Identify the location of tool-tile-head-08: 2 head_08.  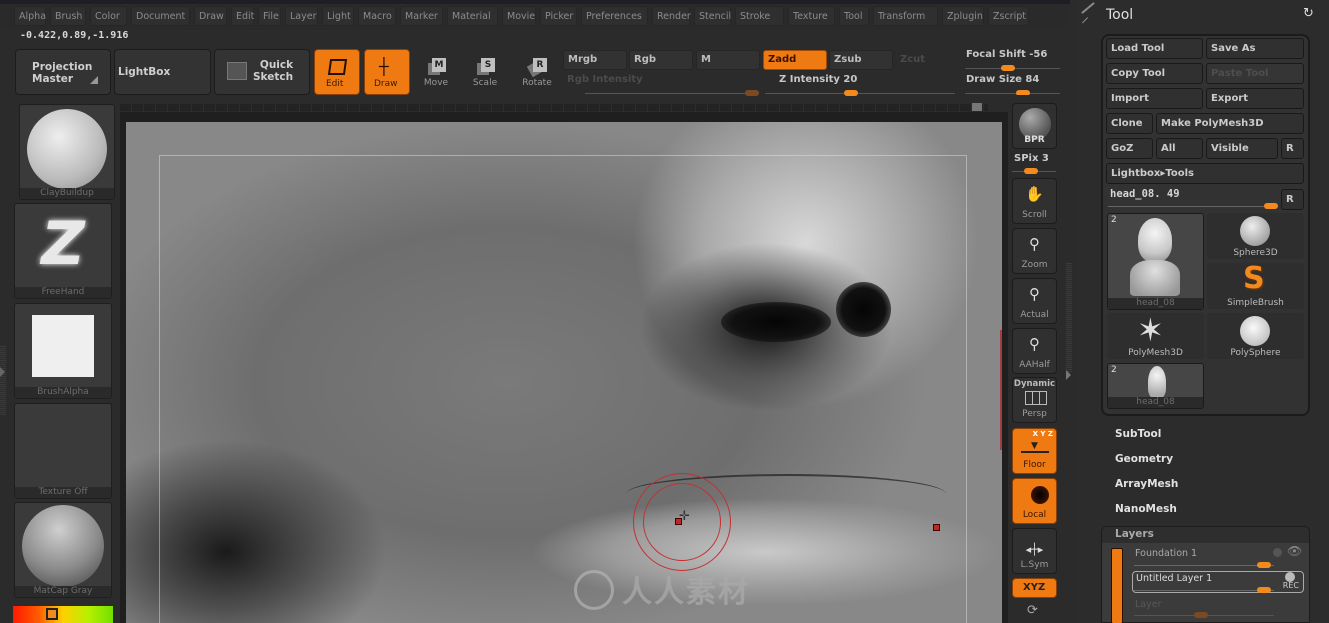
(1155, 261).